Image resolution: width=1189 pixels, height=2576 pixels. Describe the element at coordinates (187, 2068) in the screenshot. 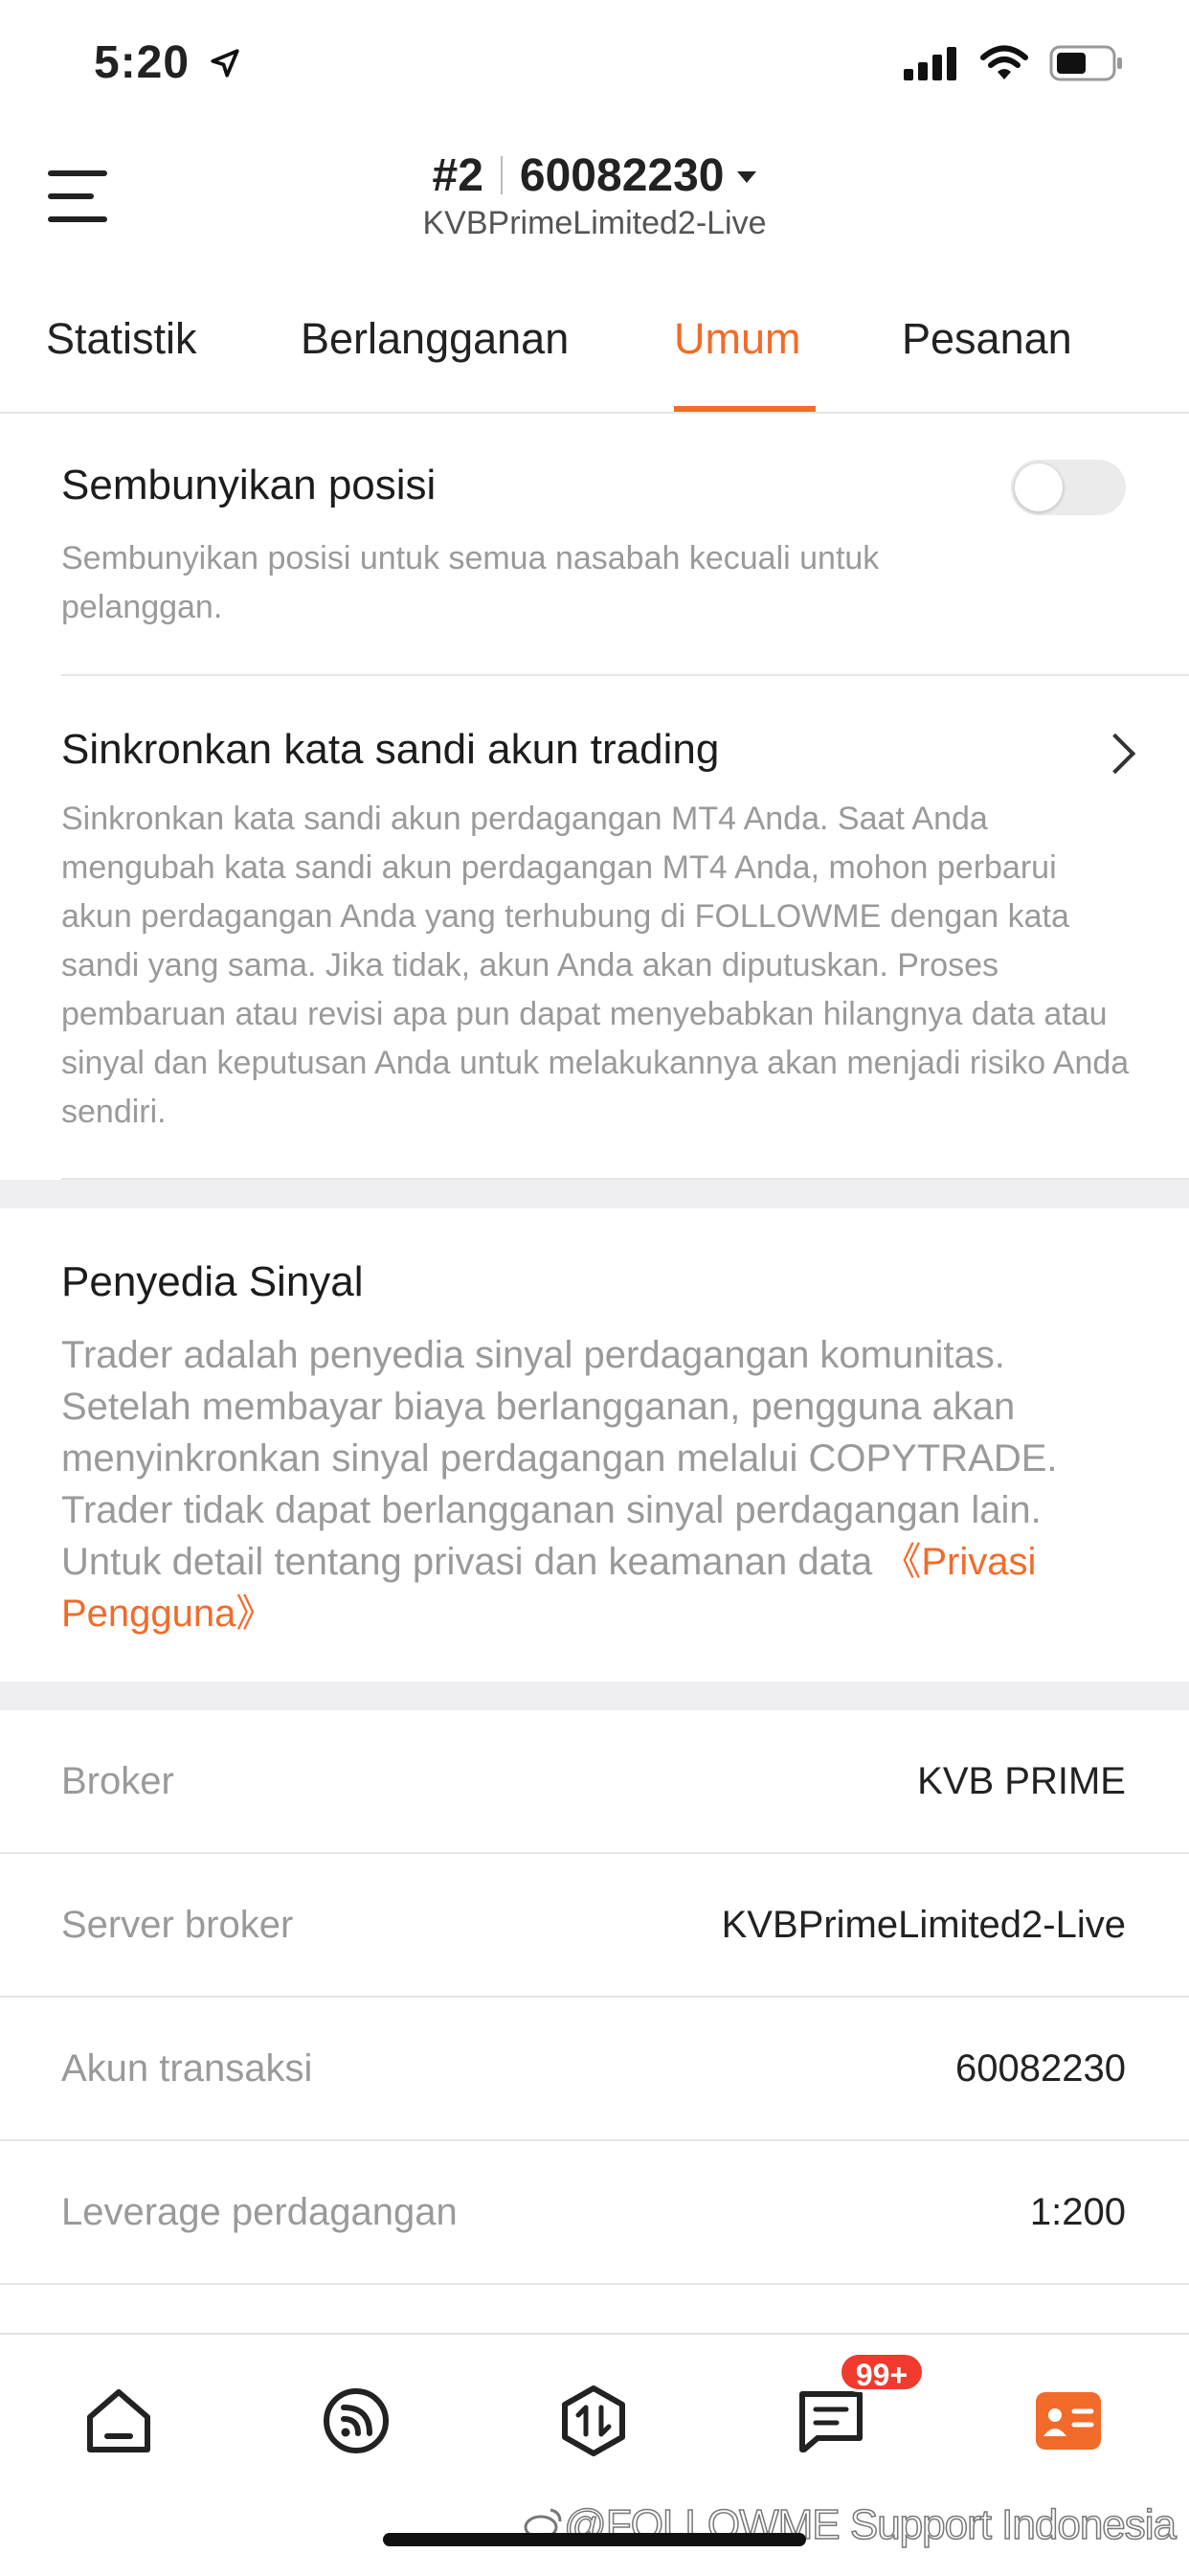

I see `transaction-account-label: Akun transaksi` at that location.